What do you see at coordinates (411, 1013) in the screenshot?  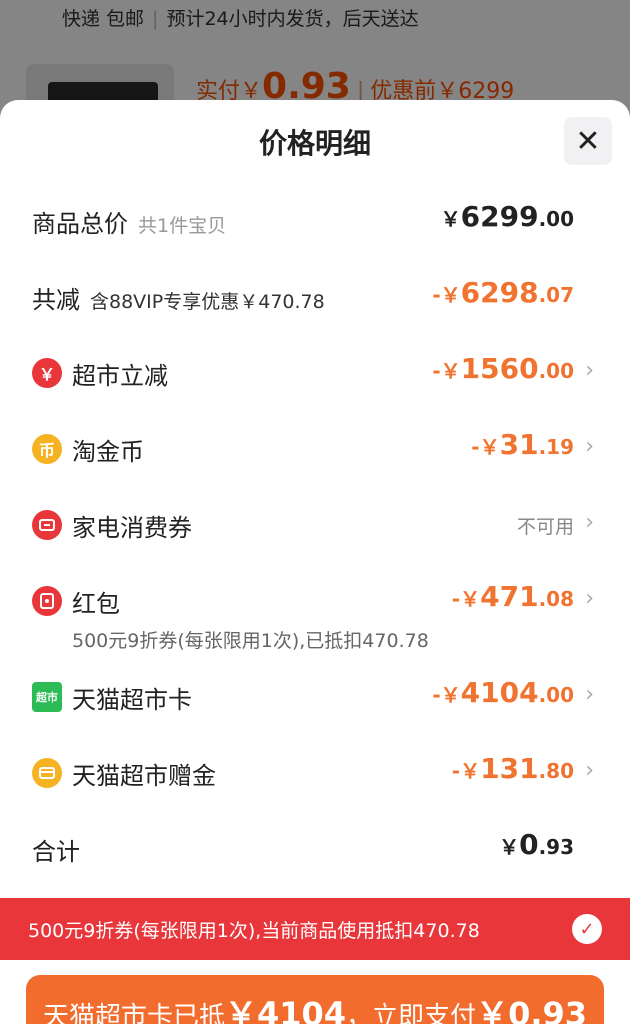 I see `pay-middle-text: ，立即支付` at bounding box center [411, 1013].